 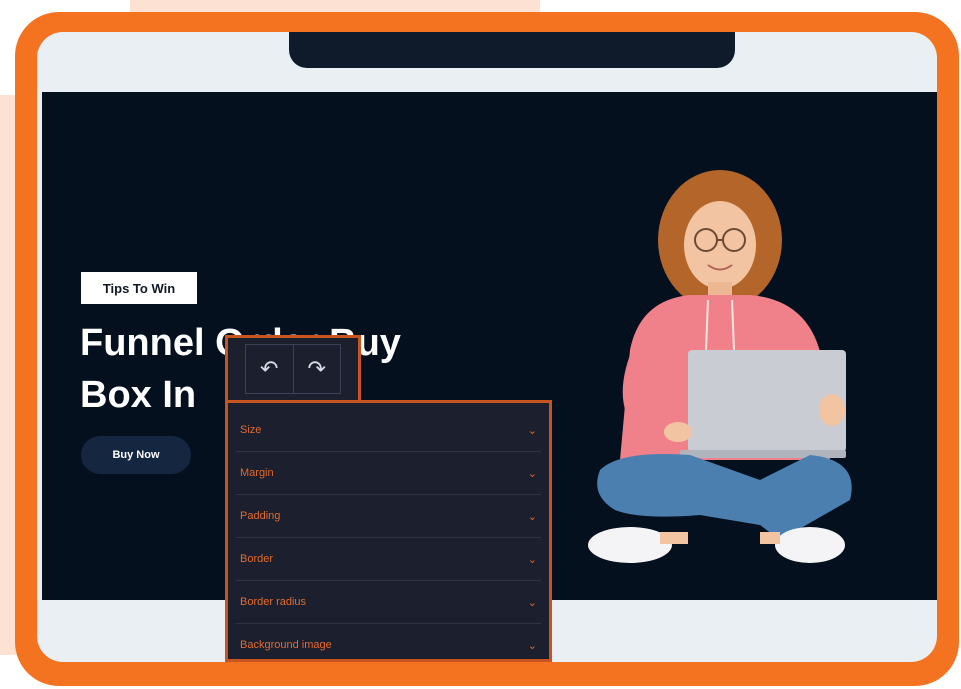 What do you see at coordinates (286, 645) in the screenshot?
I see `panel-row-label: Background image` at bounding box center [286, 645].